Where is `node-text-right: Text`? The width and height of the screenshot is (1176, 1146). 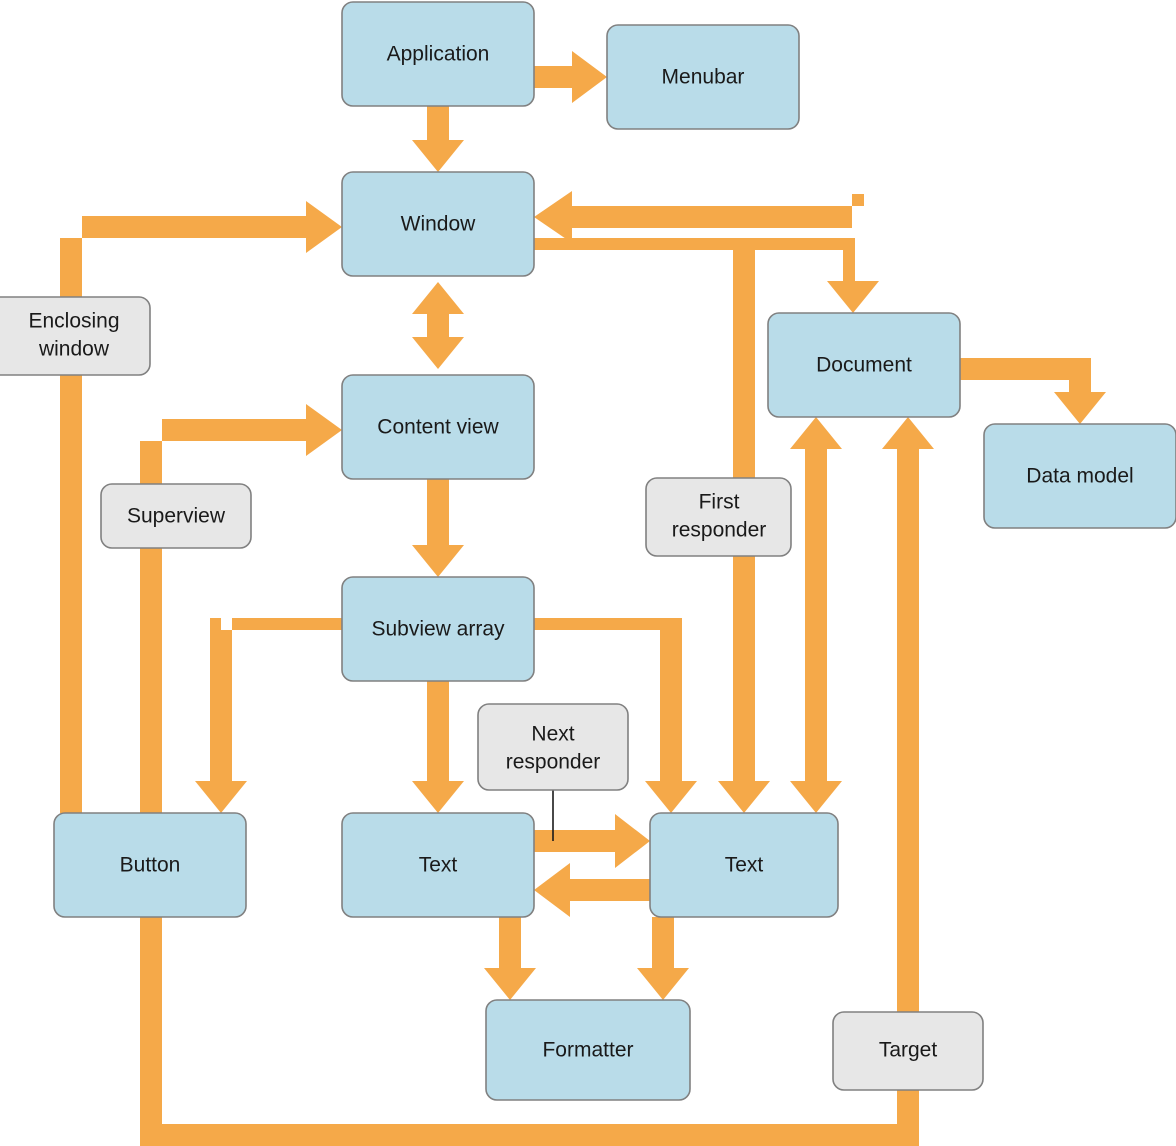
node-text-right: Text is located at coordinates (744, 865).